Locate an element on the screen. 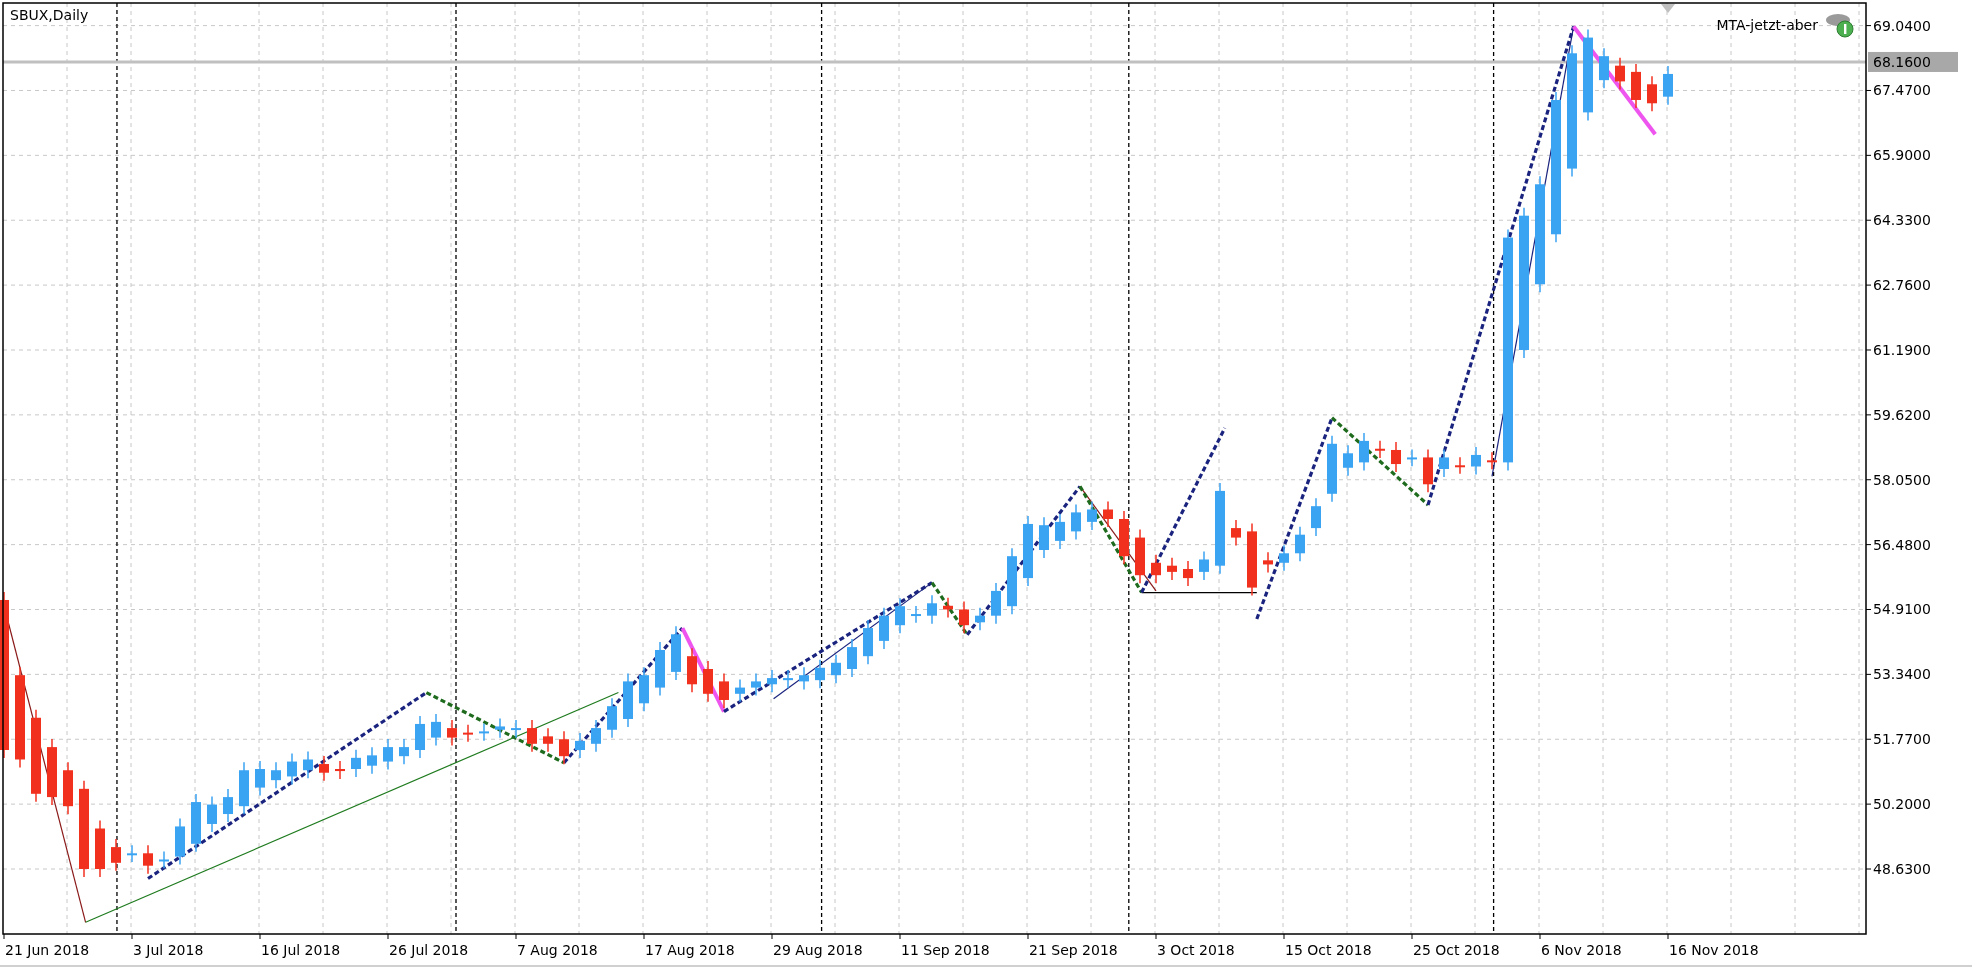  date-label: 3 Oct 2018 is located at coordinates (1196, 950).